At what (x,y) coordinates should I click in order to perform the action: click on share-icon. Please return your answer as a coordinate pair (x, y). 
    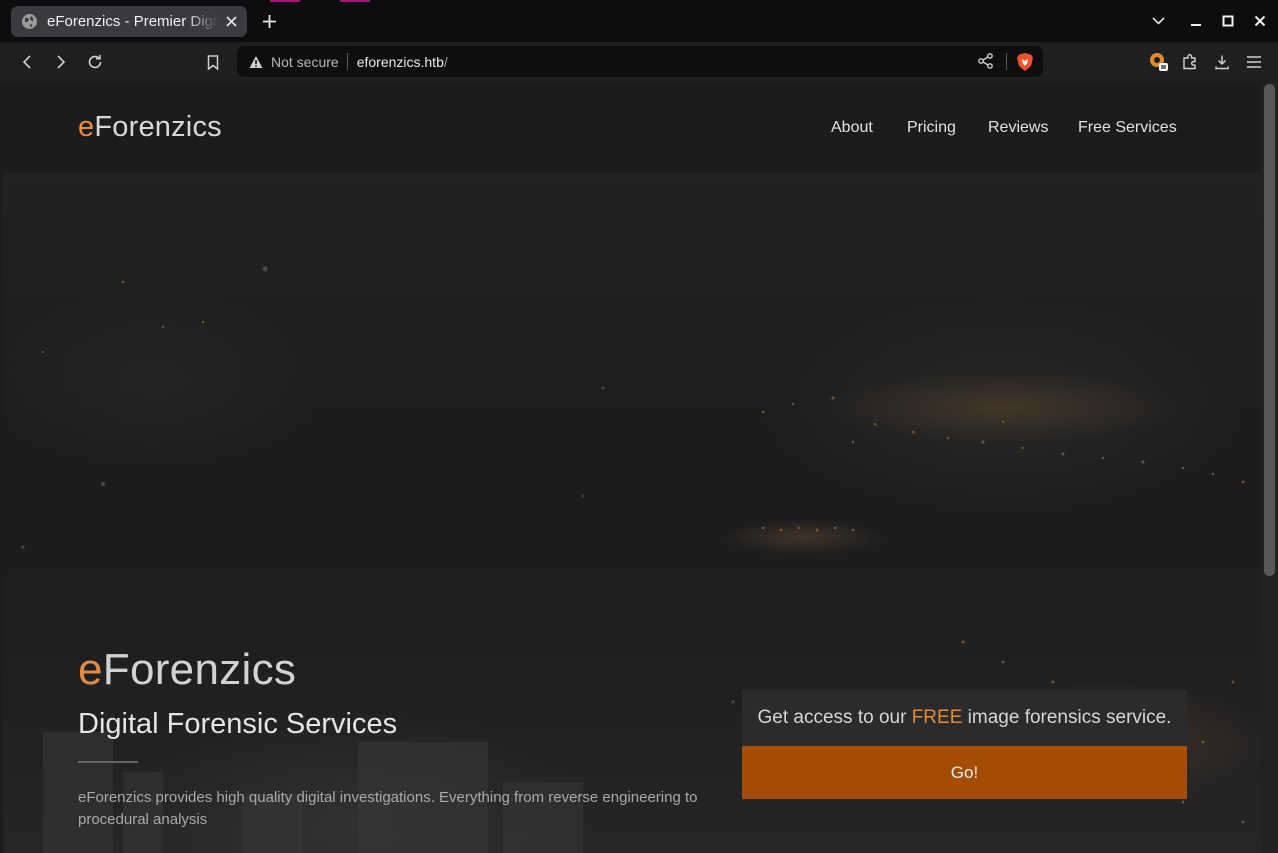
    Looking at the image, I should click on (986, 61).